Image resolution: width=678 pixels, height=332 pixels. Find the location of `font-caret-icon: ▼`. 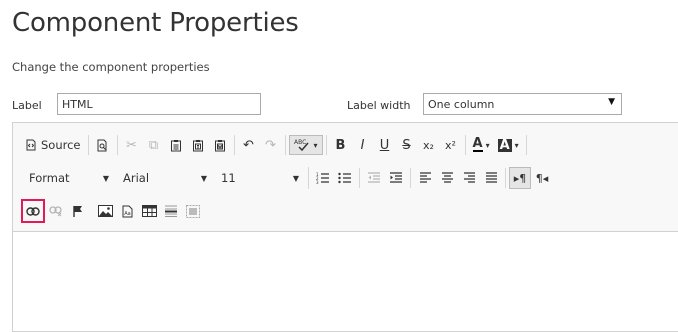

font-caret-icon: ▼ is located at coordinates (203, 178).